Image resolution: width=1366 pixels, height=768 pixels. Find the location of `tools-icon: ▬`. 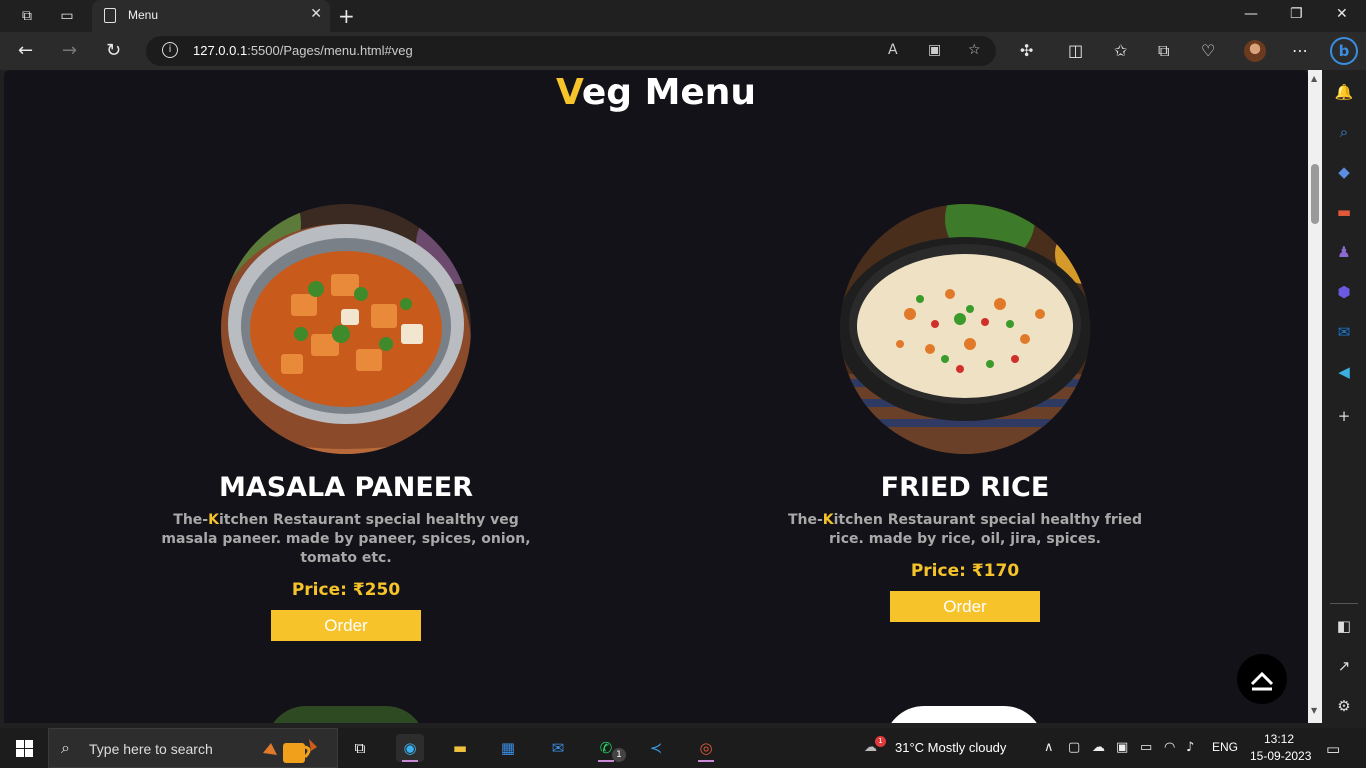

tools-icon: ▬ is located at coordinates (1344, 212).